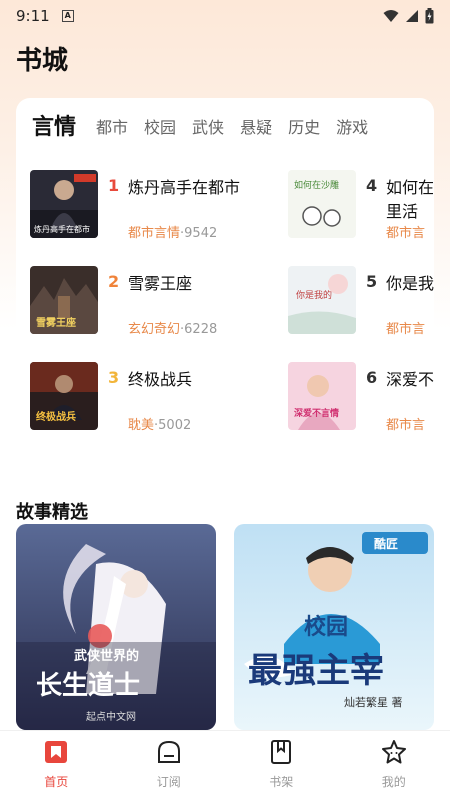 This screenshot has width=450, height=800. Describe the element at coordinates (225, 16) in the screenshot. I see `status-bar: 9:11 A` at that location.